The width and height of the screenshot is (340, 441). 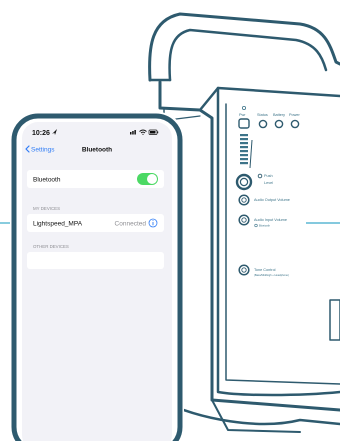 What do you see at coordinates (268, 183) in the screenshot?
I see `level-label: Level` at bounding box center [268, 183].